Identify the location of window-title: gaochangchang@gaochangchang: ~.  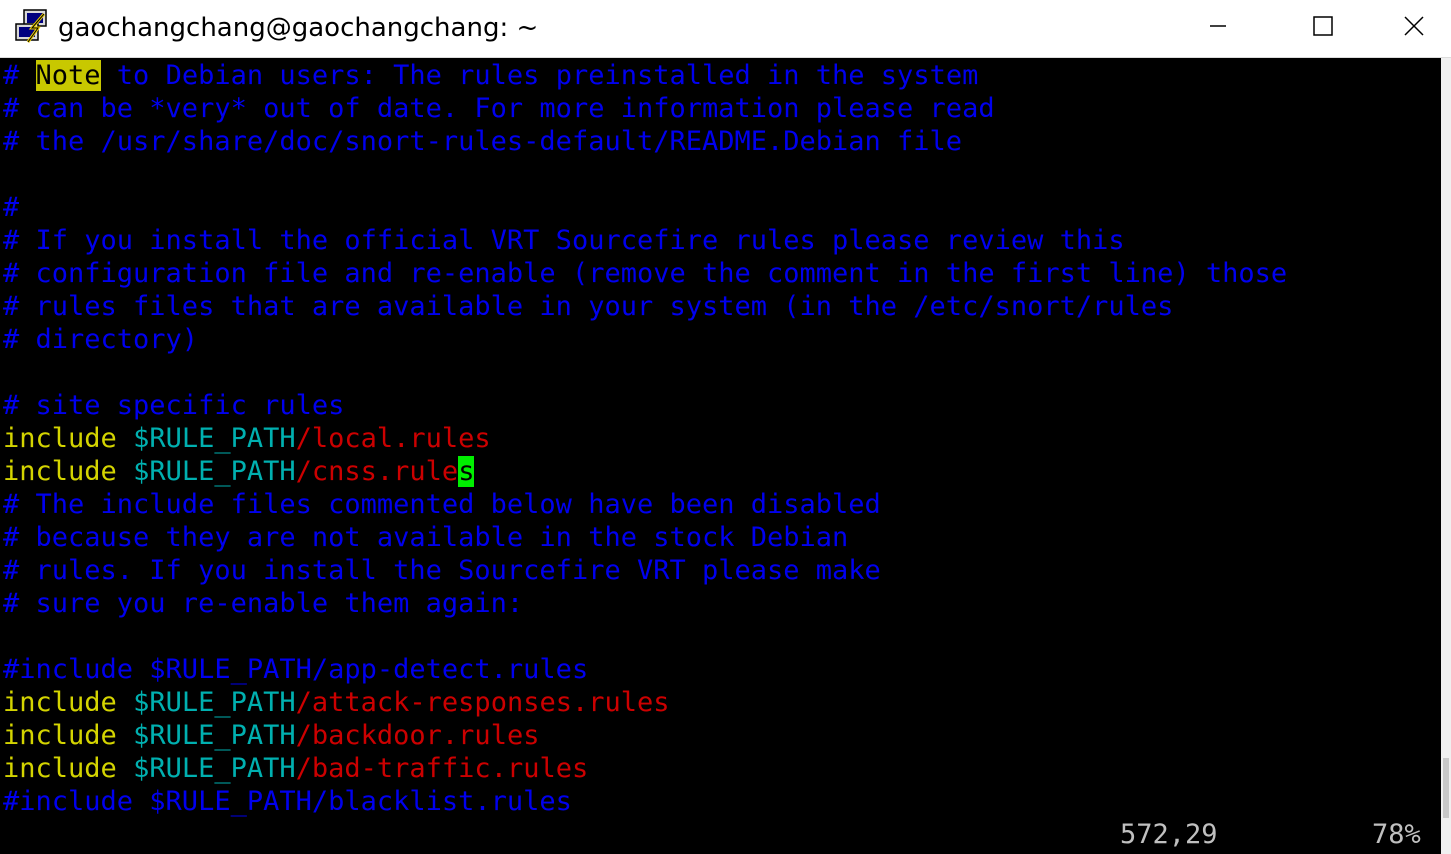
(298, 28).